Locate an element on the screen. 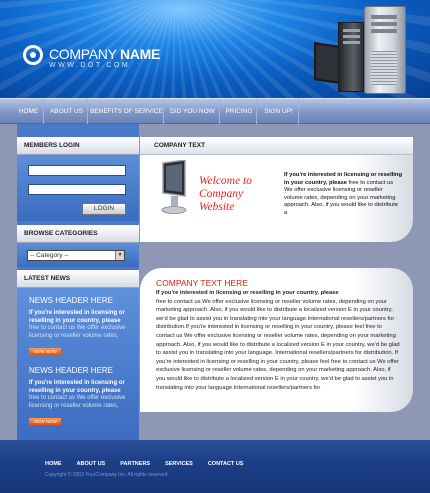 Image resolution: width=430 pixels, height=493 pixels. browse-categories-heading: BROWSE CATEGORIES is located at coordinates (78, 234).